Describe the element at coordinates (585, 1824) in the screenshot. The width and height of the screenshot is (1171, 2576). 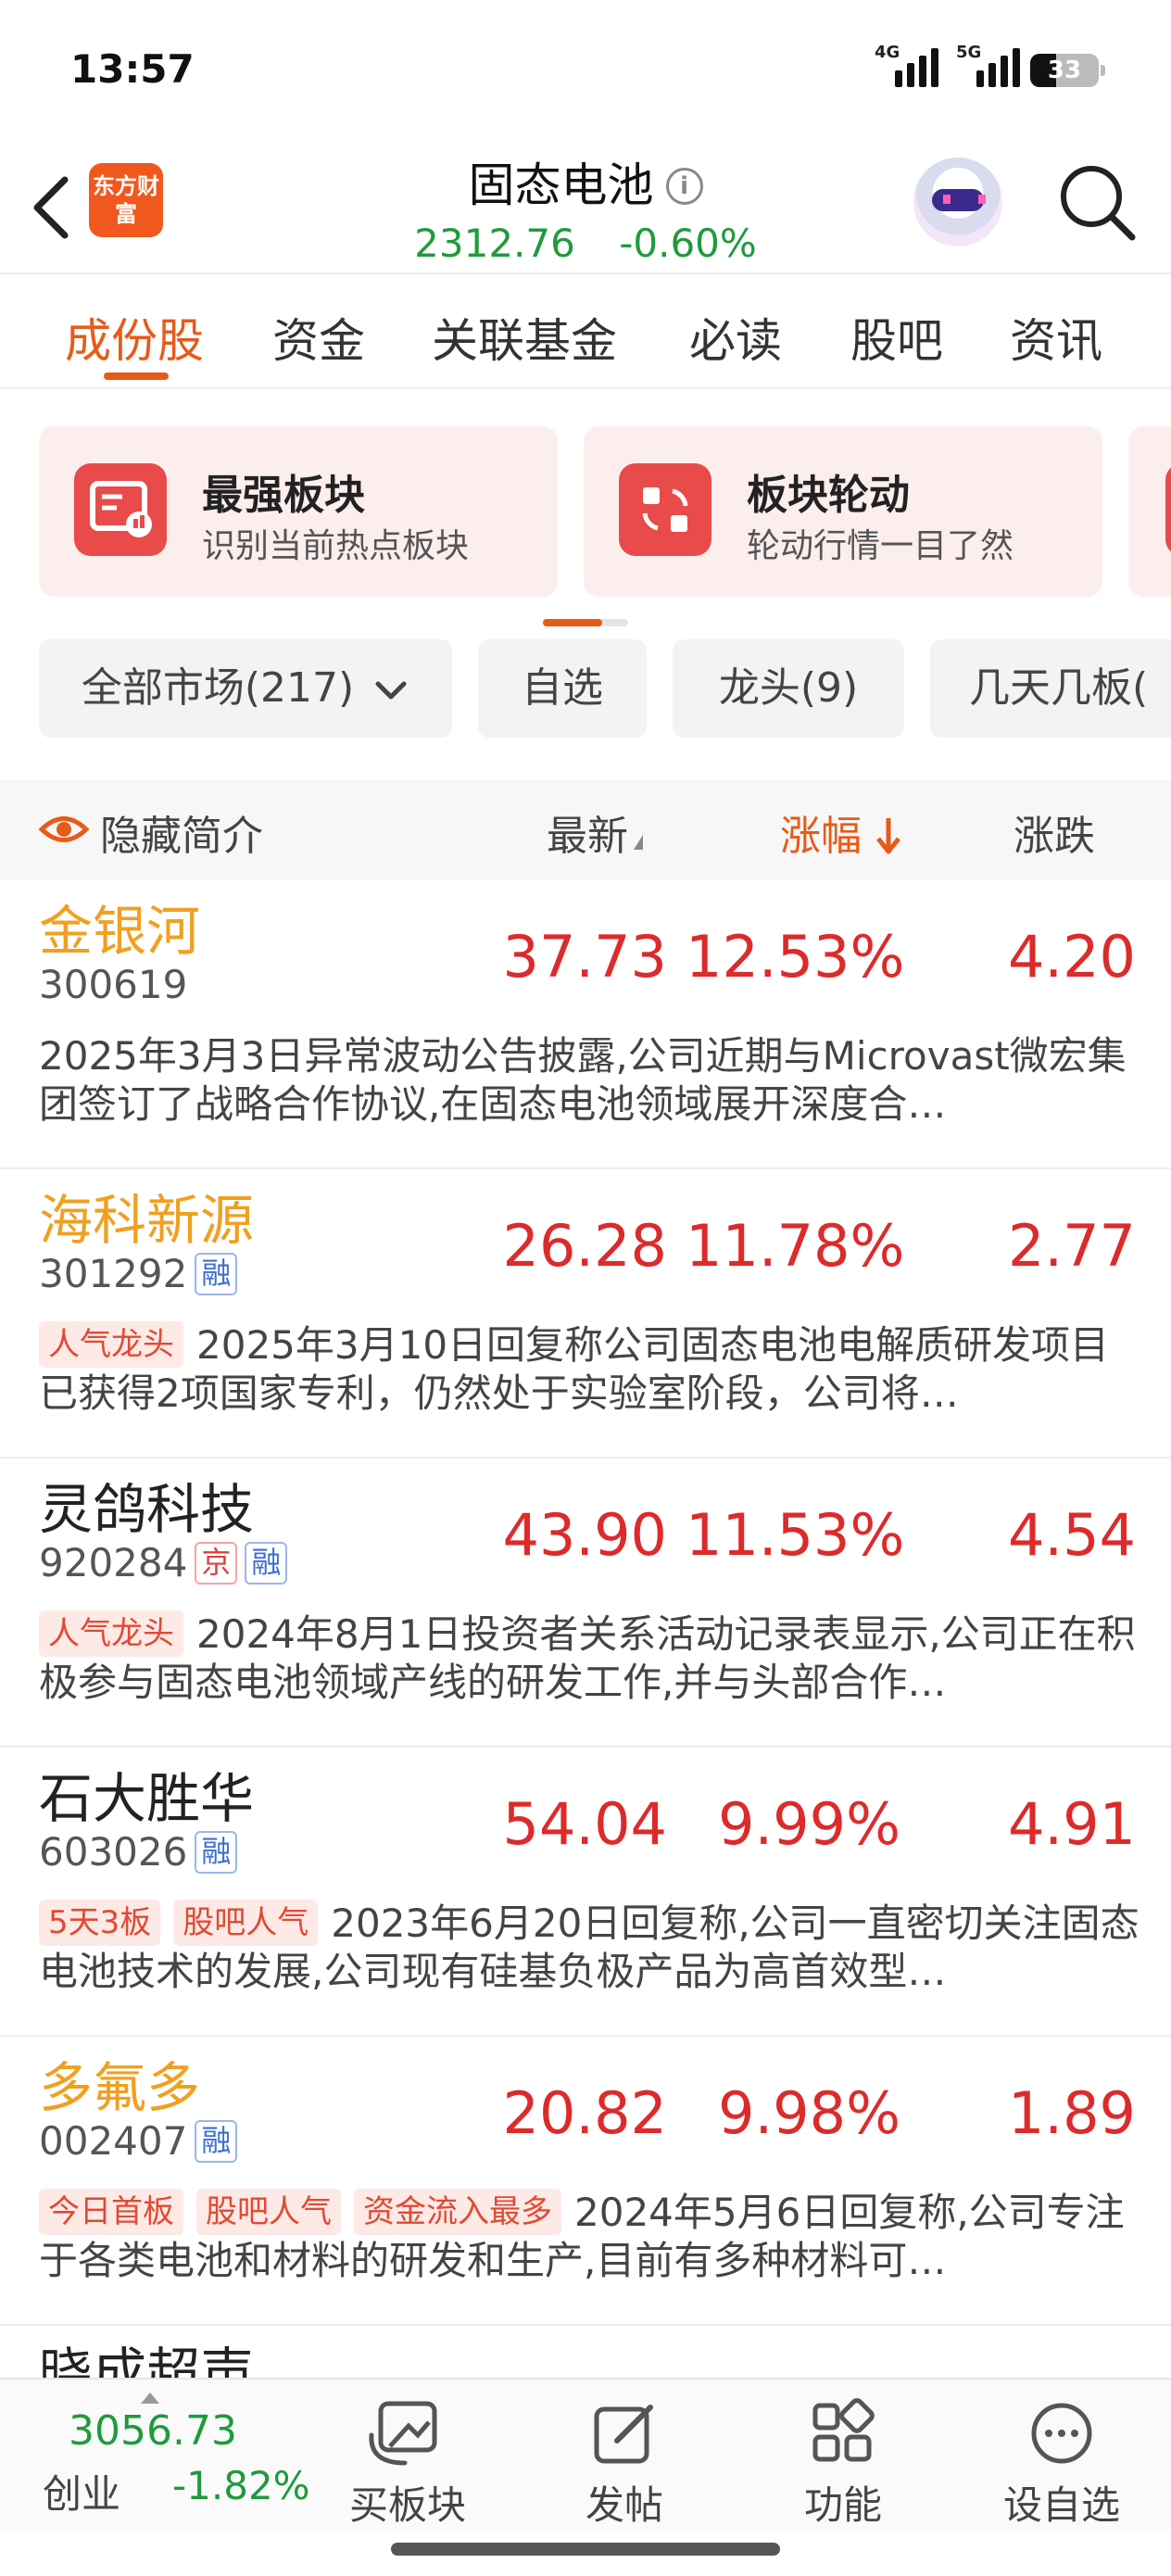
I see `stock-price: 54.04` at that location.